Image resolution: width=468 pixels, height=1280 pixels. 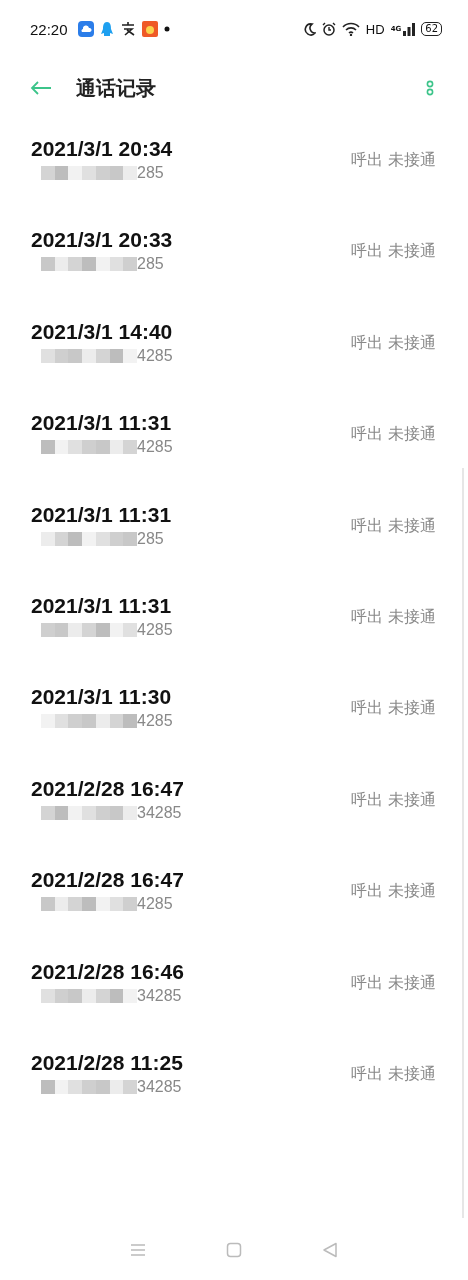 What do you see at coordinates (328, 29) in the screenshot?
I see `alarm-icon` at bounding box center [328, 29].